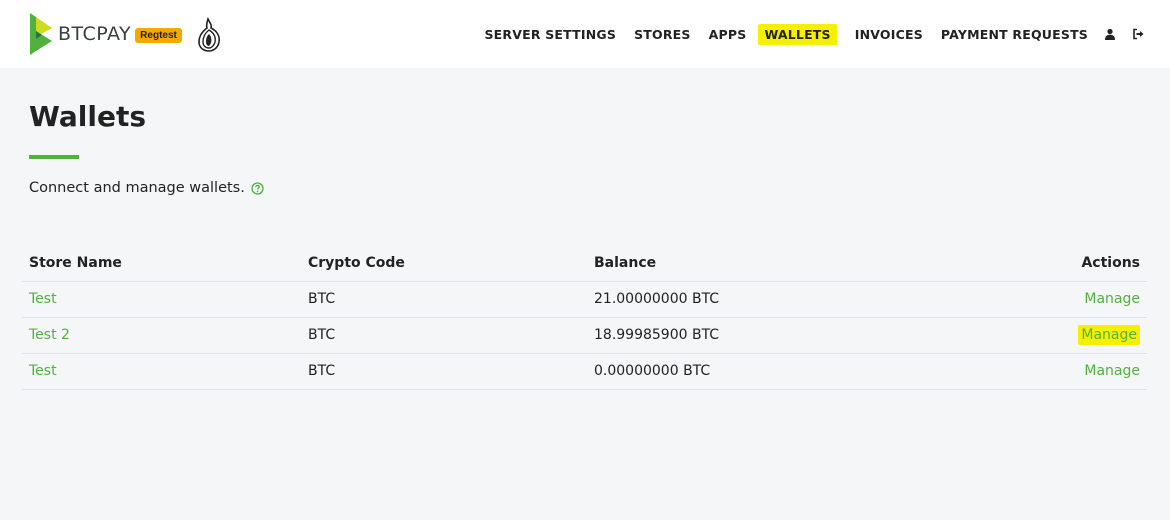  Describe the element at coordinates (444, 264) in the screenshot. I see `header-crypto-code: Crypto Code` at that location.